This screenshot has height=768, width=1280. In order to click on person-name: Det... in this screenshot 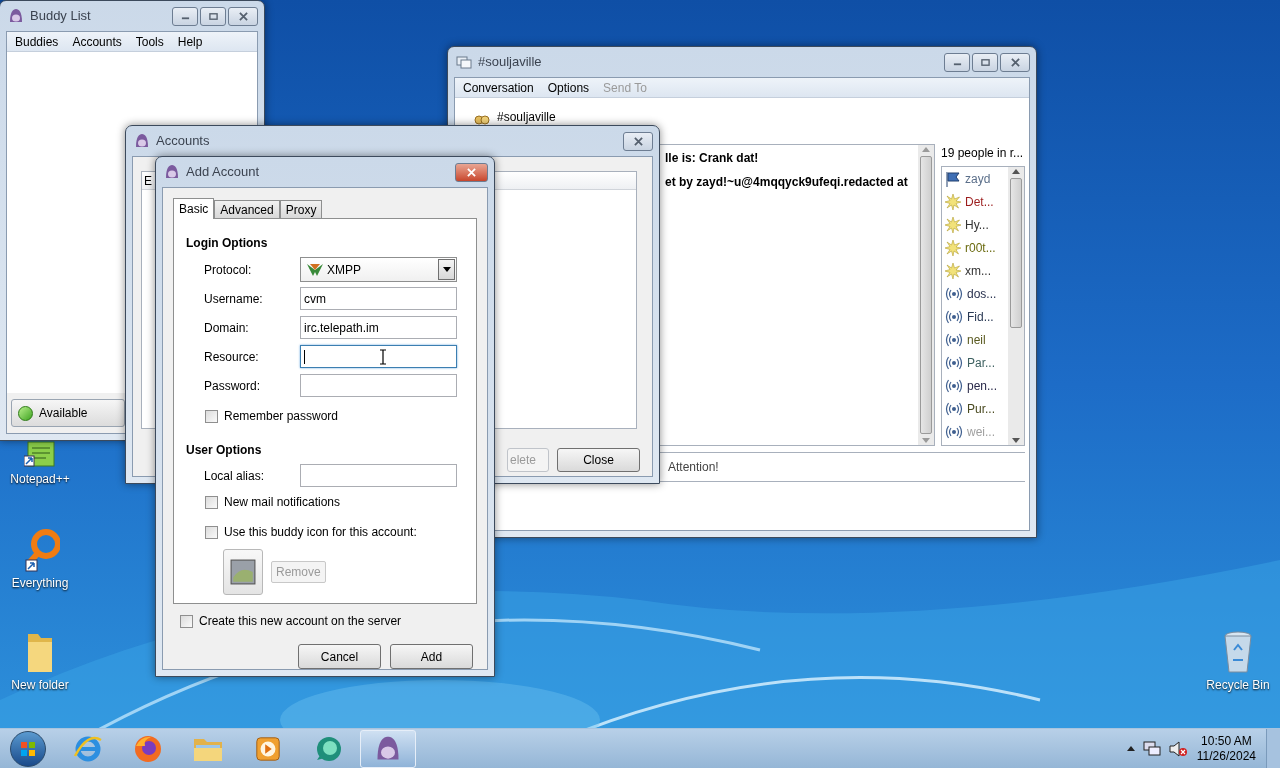, I will do `click(979, 202)`.